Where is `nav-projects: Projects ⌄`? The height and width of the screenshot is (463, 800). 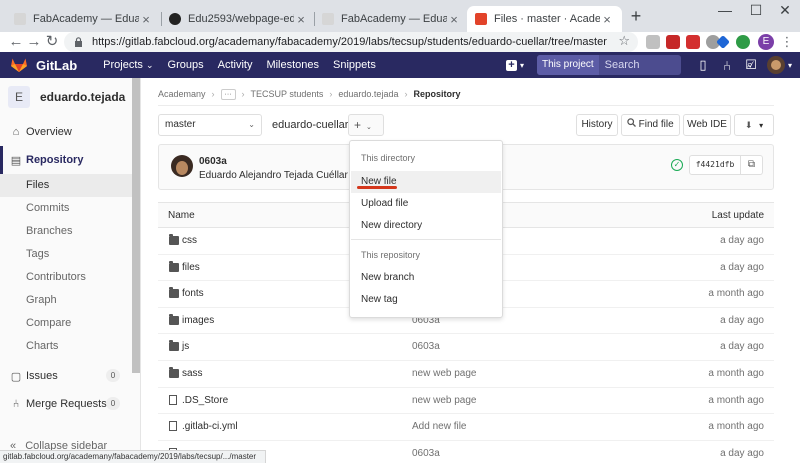
nav-projects: Projects ⌄ is located at coordinates (128, 65).